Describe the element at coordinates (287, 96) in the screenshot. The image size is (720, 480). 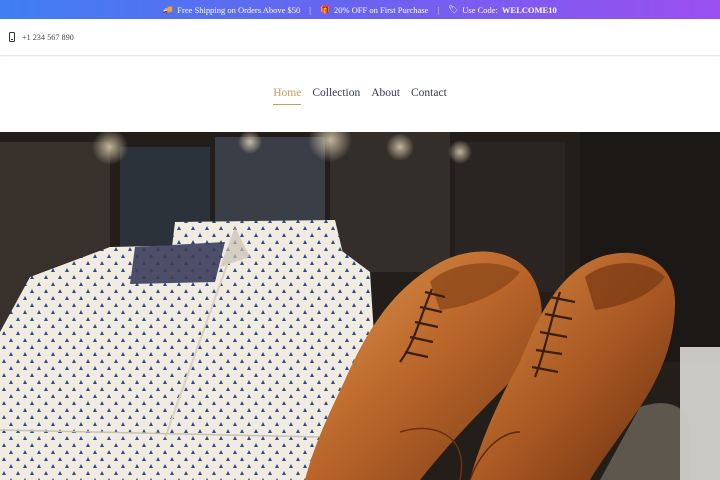
I see `nav-home: Home` at that location.